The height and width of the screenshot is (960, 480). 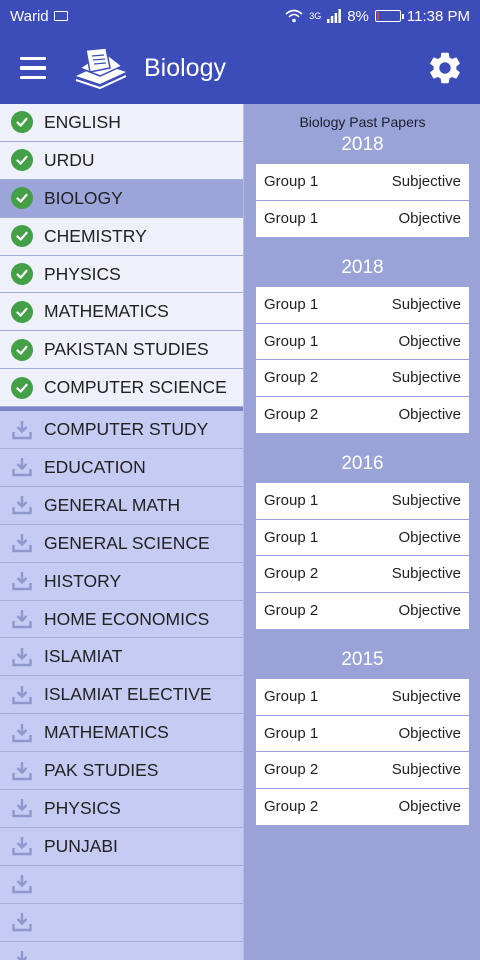 What do you see at coordinates (95, 235) in the screenshot?
I see `sidebar-item-label: CHEMISTRY` at bounding box center [95, 235].